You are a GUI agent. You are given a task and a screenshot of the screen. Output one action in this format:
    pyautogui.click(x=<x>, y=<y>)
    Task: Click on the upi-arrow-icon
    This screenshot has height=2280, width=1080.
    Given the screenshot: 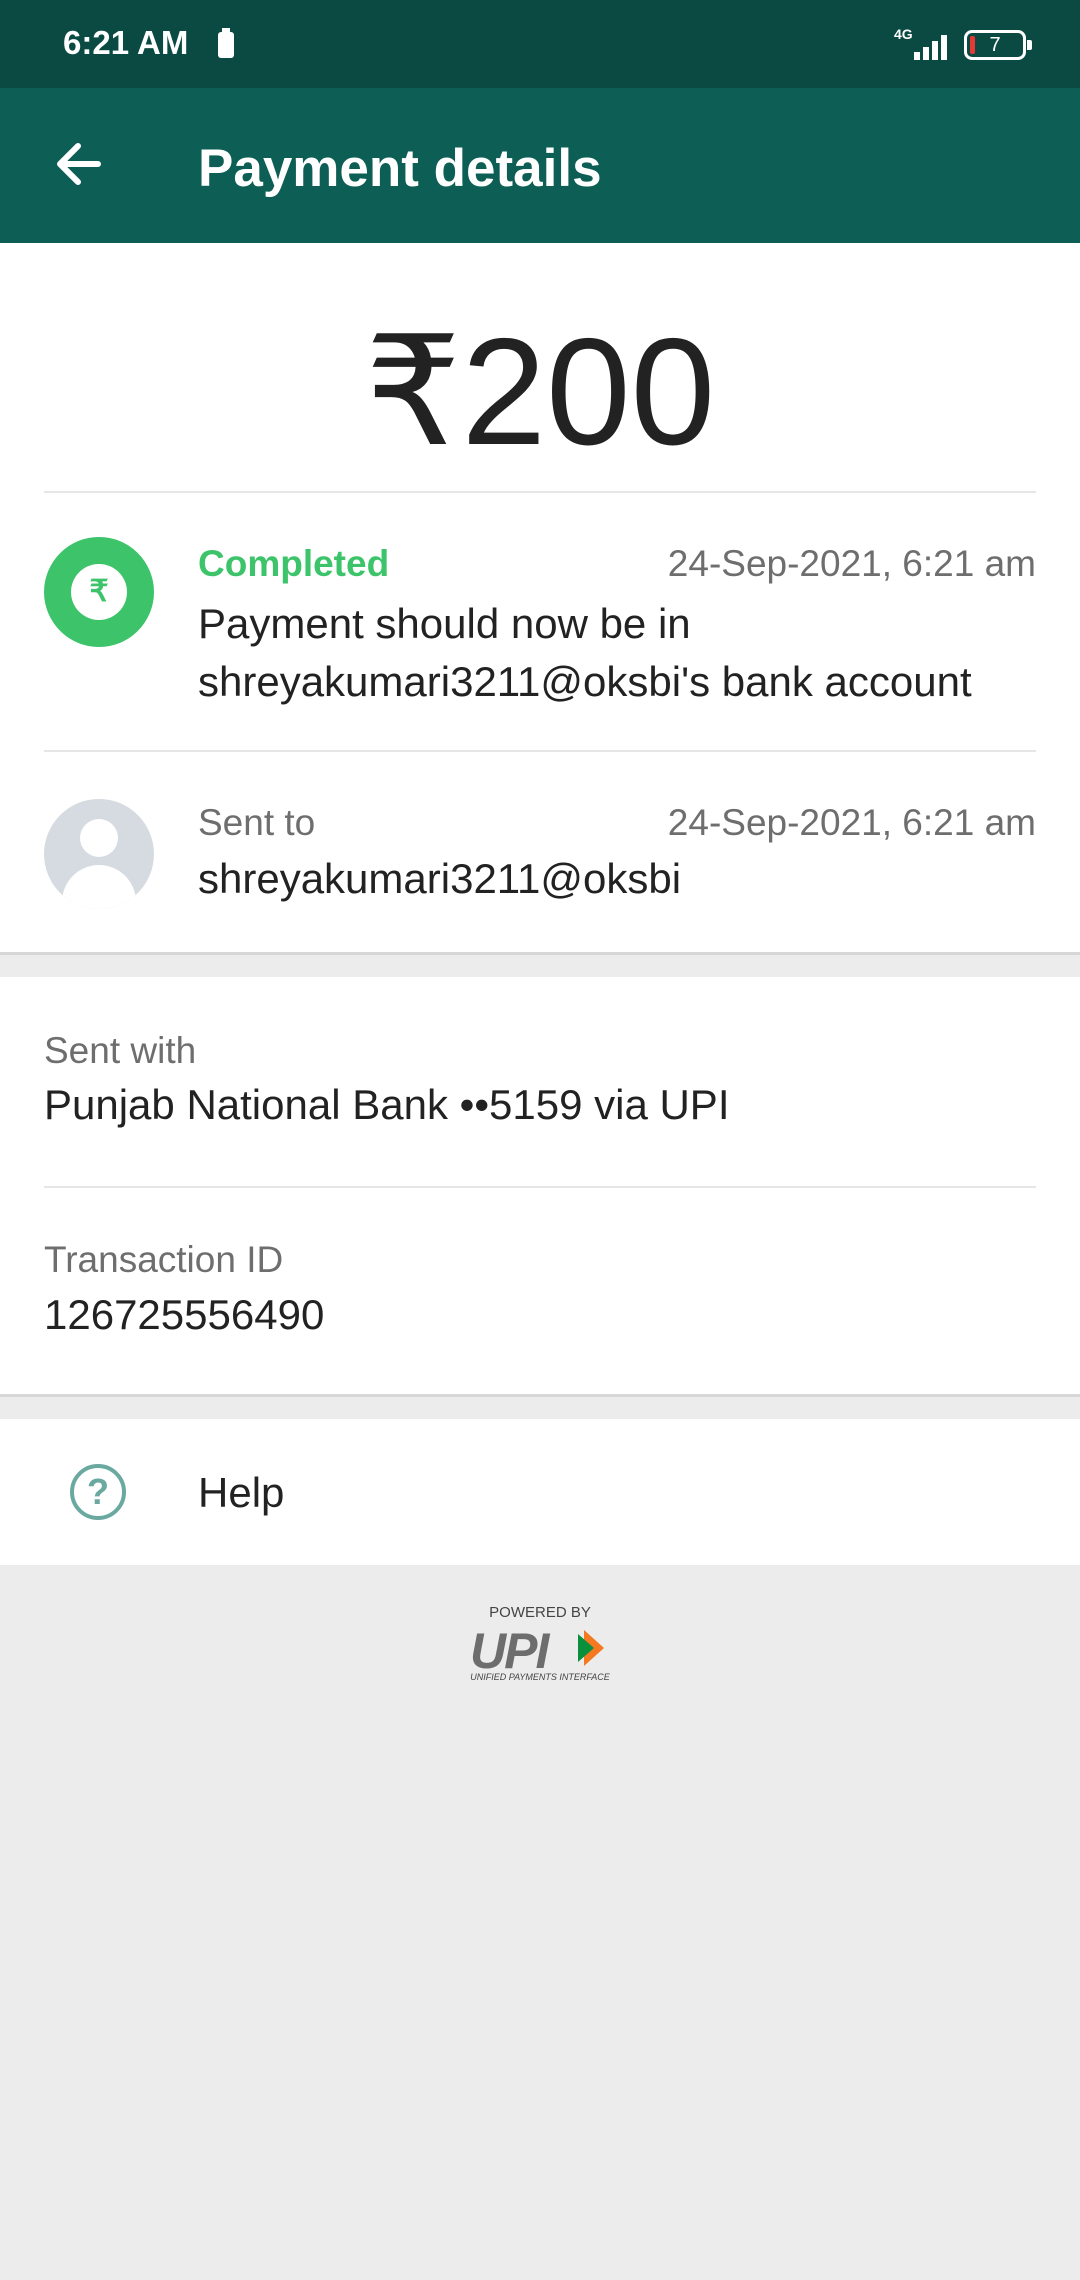 What is the action you would take?
    pyautogui.click(x=591, y=1648)
    